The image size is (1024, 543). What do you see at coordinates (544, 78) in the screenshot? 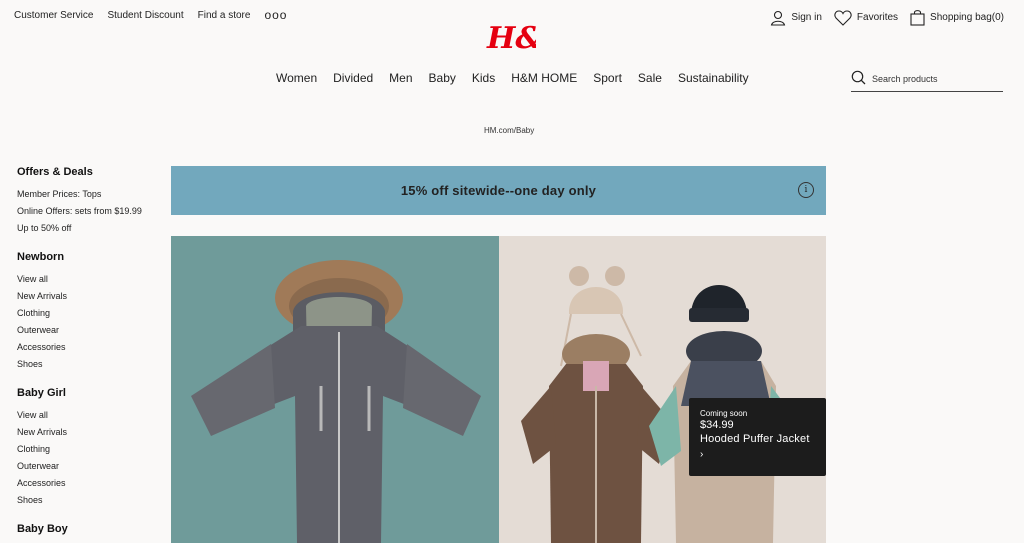
I see `nav-item-hm-home: H&M HOME` at bounding box center [544, 78].